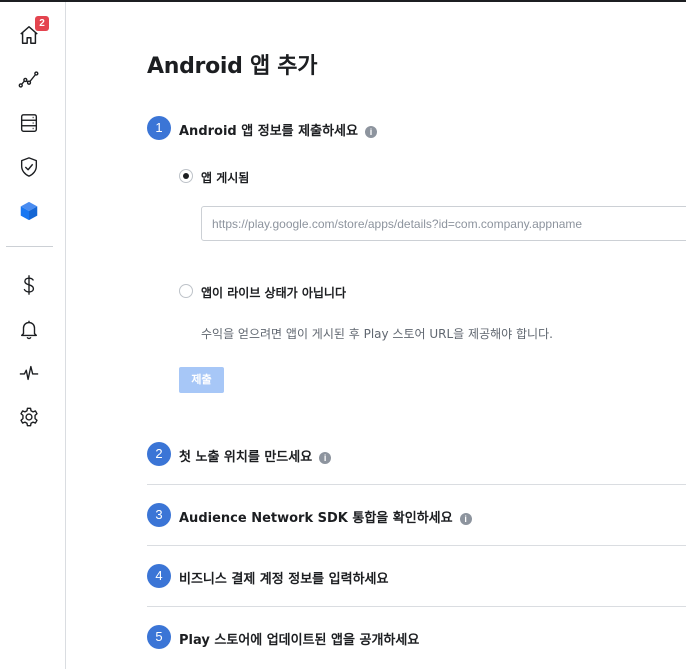 The image size is (686, 669). I want to click on bell-icon, so click(29, 330).